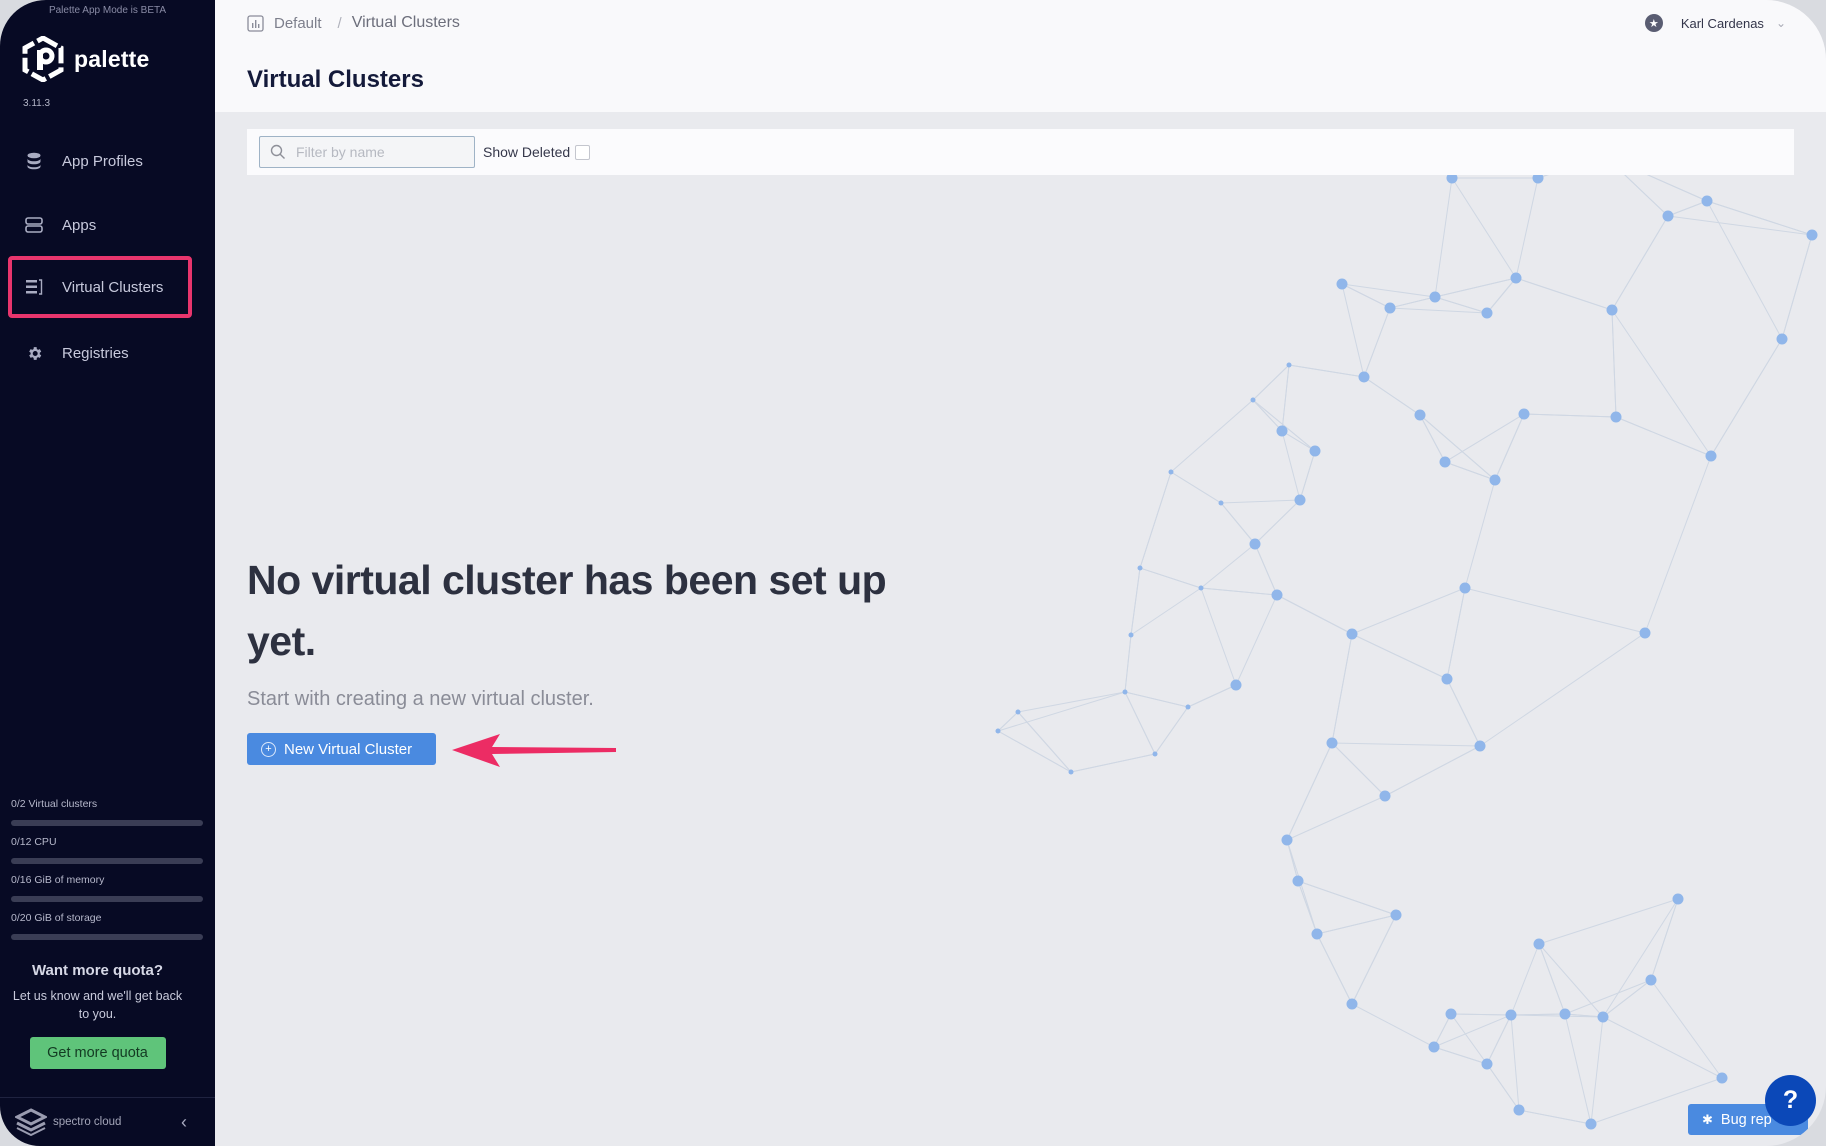 Image resolution: width=1826 pixels, height=1146 pixels. Describe the element at coordinates (87, 1122) in the screenshot. I see `brand-name: spectro cloud` at that location.